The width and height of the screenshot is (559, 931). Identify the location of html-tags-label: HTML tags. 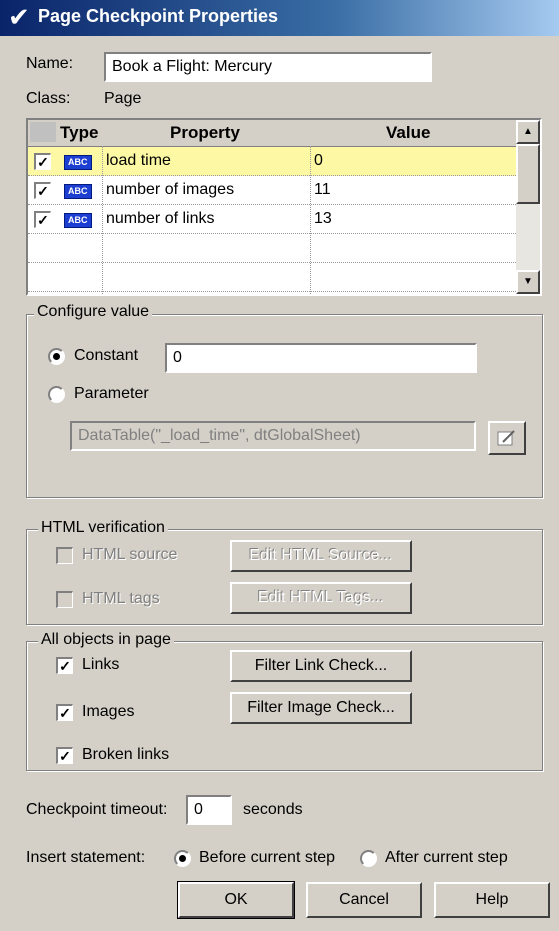
(121, 598).